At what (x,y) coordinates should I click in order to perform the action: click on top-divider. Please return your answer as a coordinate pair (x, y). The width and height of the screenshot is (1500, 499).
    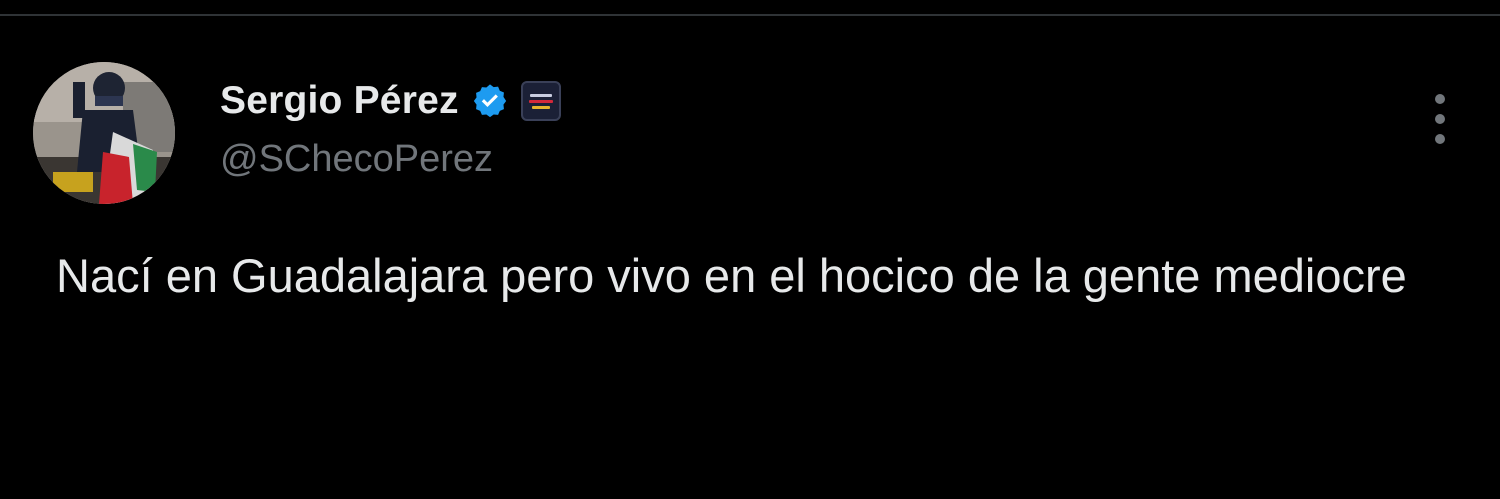
    Looking at the image, I should click on (750, 8).